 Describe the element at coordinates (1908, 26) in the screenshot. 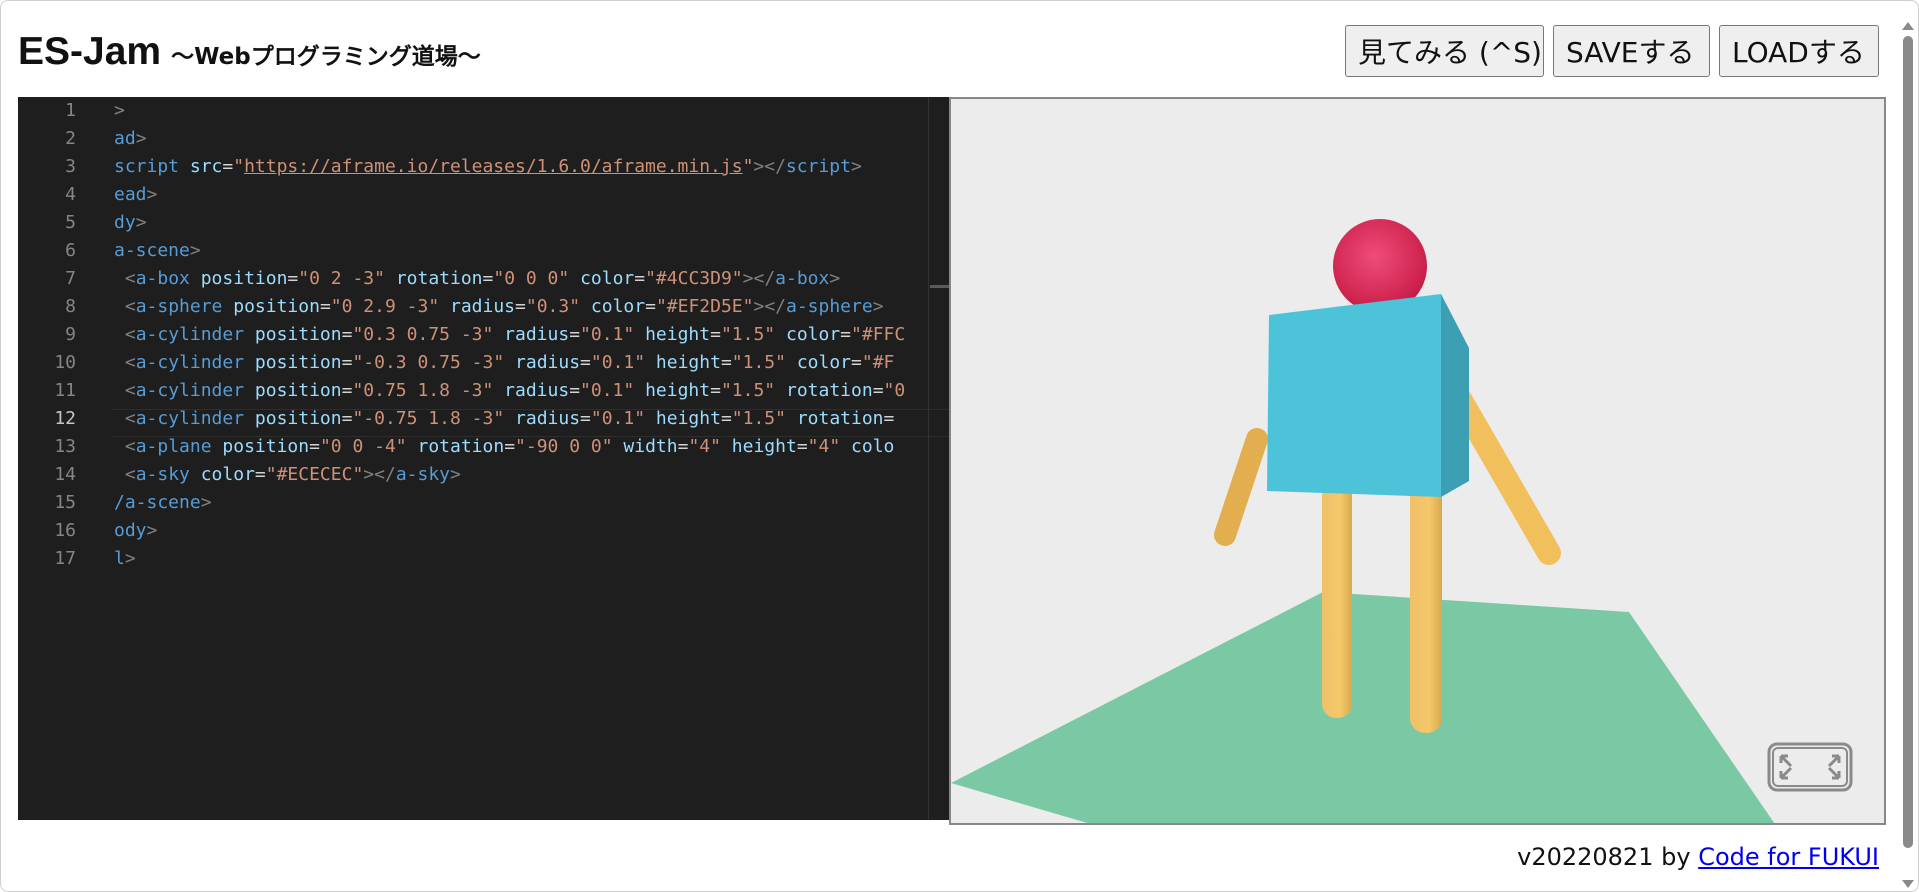

I see `scroll-up-icon` at that location.